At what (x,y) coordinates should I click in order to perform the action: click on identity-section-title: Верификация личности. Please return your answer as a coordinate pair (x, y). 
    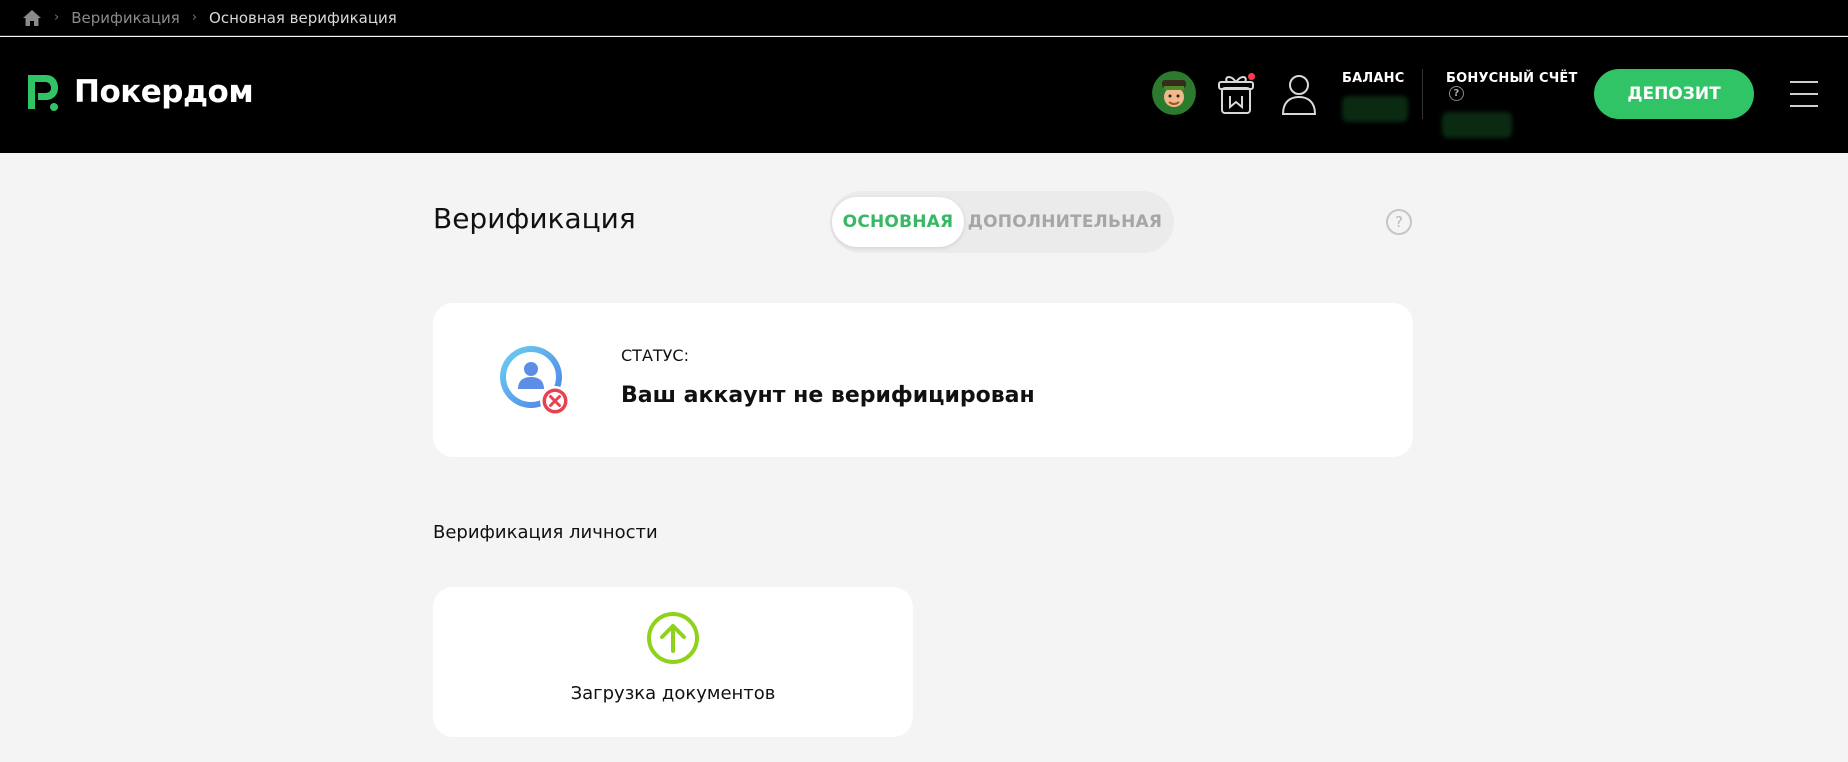
    Looking at the image, I should click on (545, 532).